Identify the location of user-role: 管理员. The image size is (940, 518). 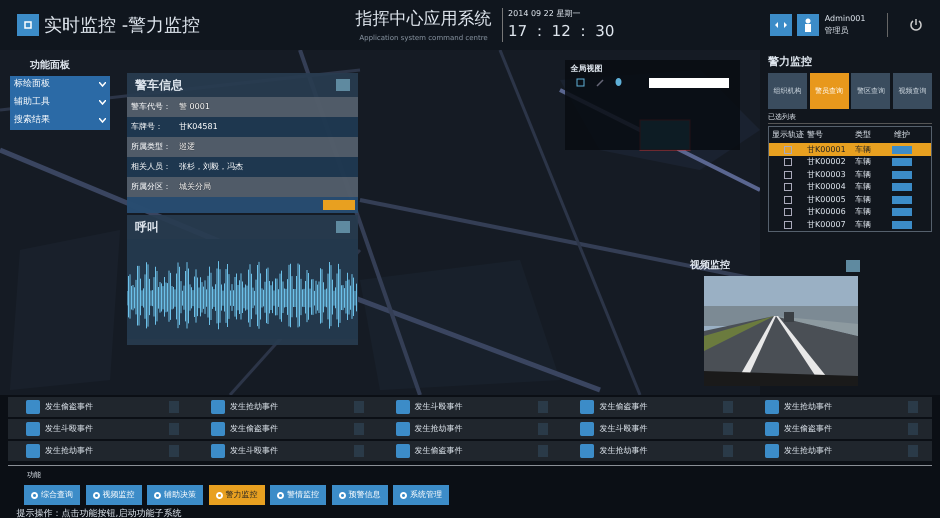
(837, 31).